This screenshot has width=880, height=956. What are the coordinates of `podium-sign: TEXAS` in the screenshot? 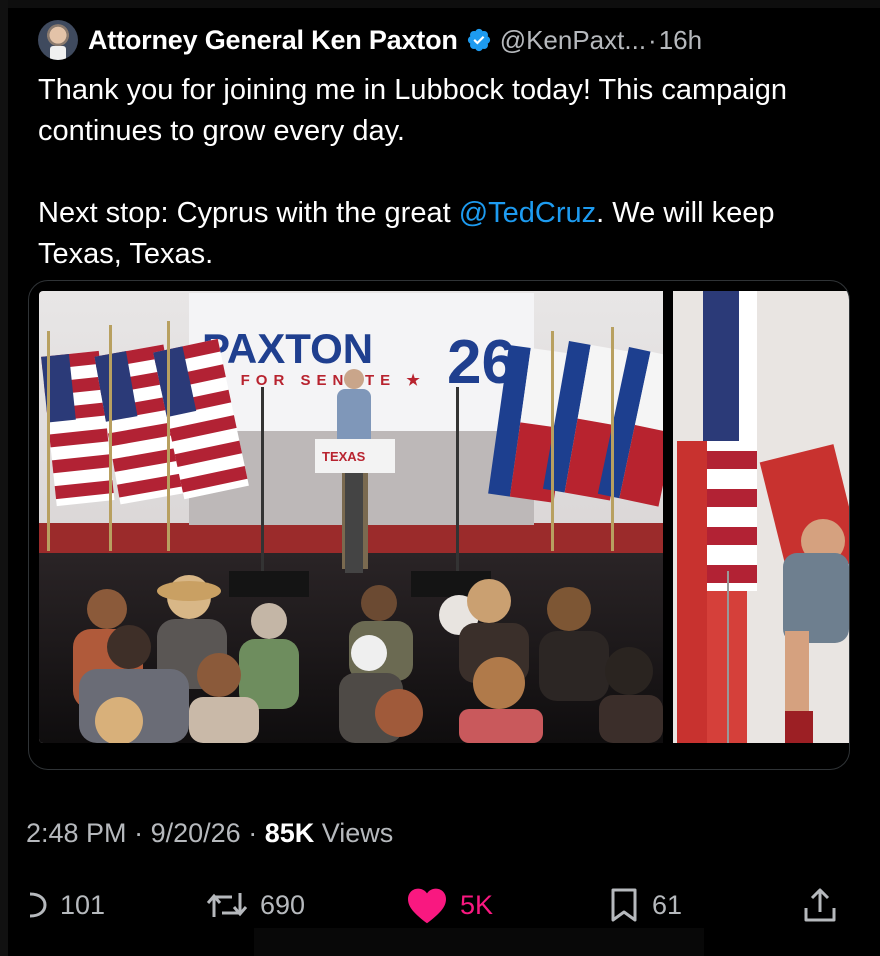 It's located at (344, 456).